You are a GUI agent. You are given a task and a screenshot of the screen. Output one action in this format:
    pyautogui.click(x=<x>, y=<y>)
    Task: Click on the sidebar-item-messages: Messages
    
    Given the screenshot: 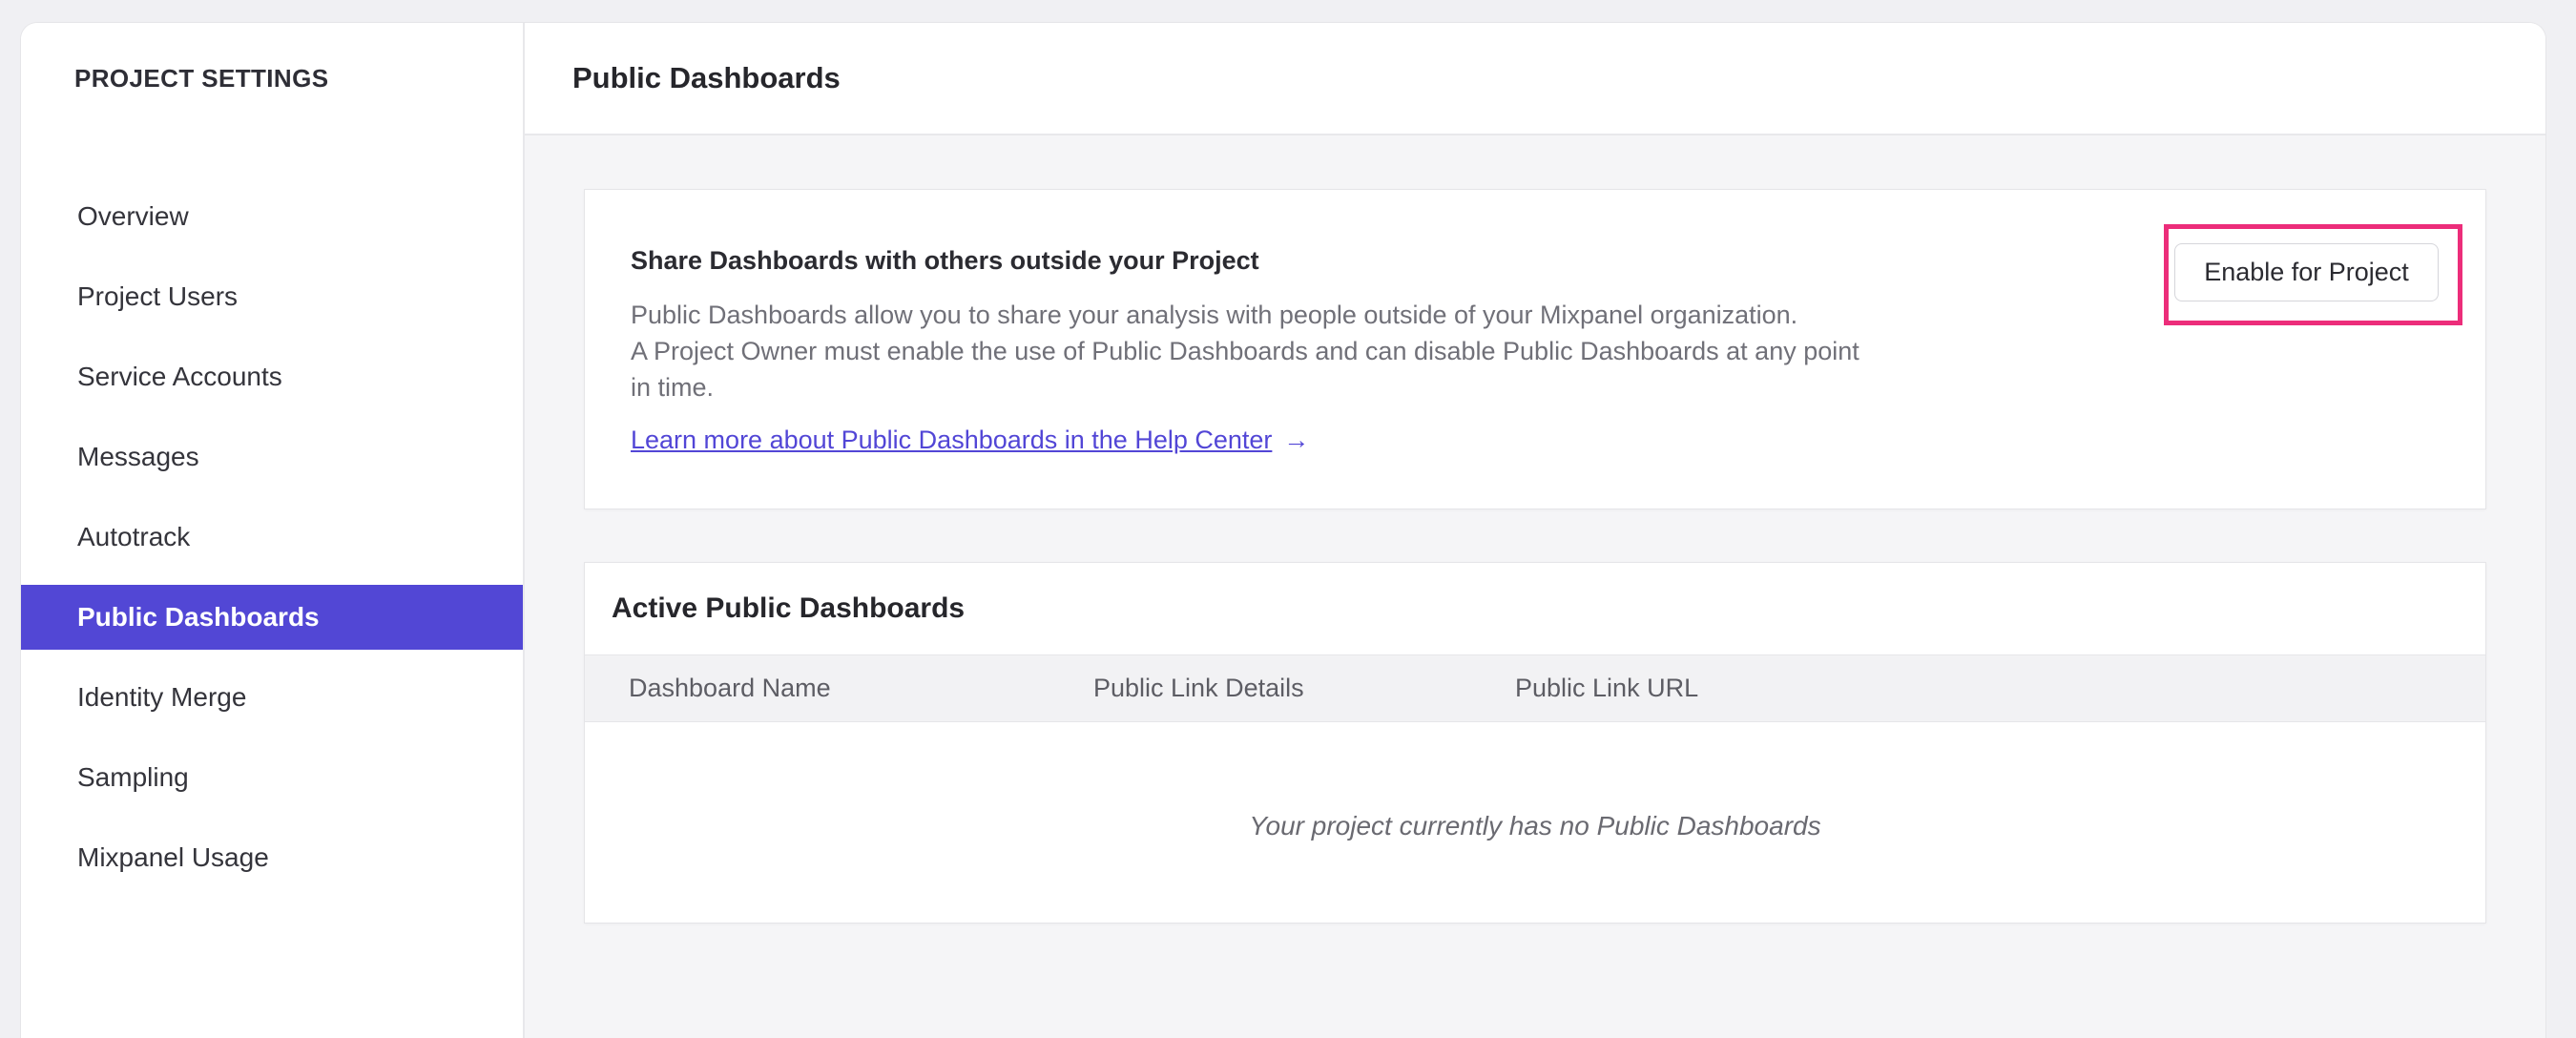 What is the action you would take?
    pyautogui.click(x=272, y=457)
    